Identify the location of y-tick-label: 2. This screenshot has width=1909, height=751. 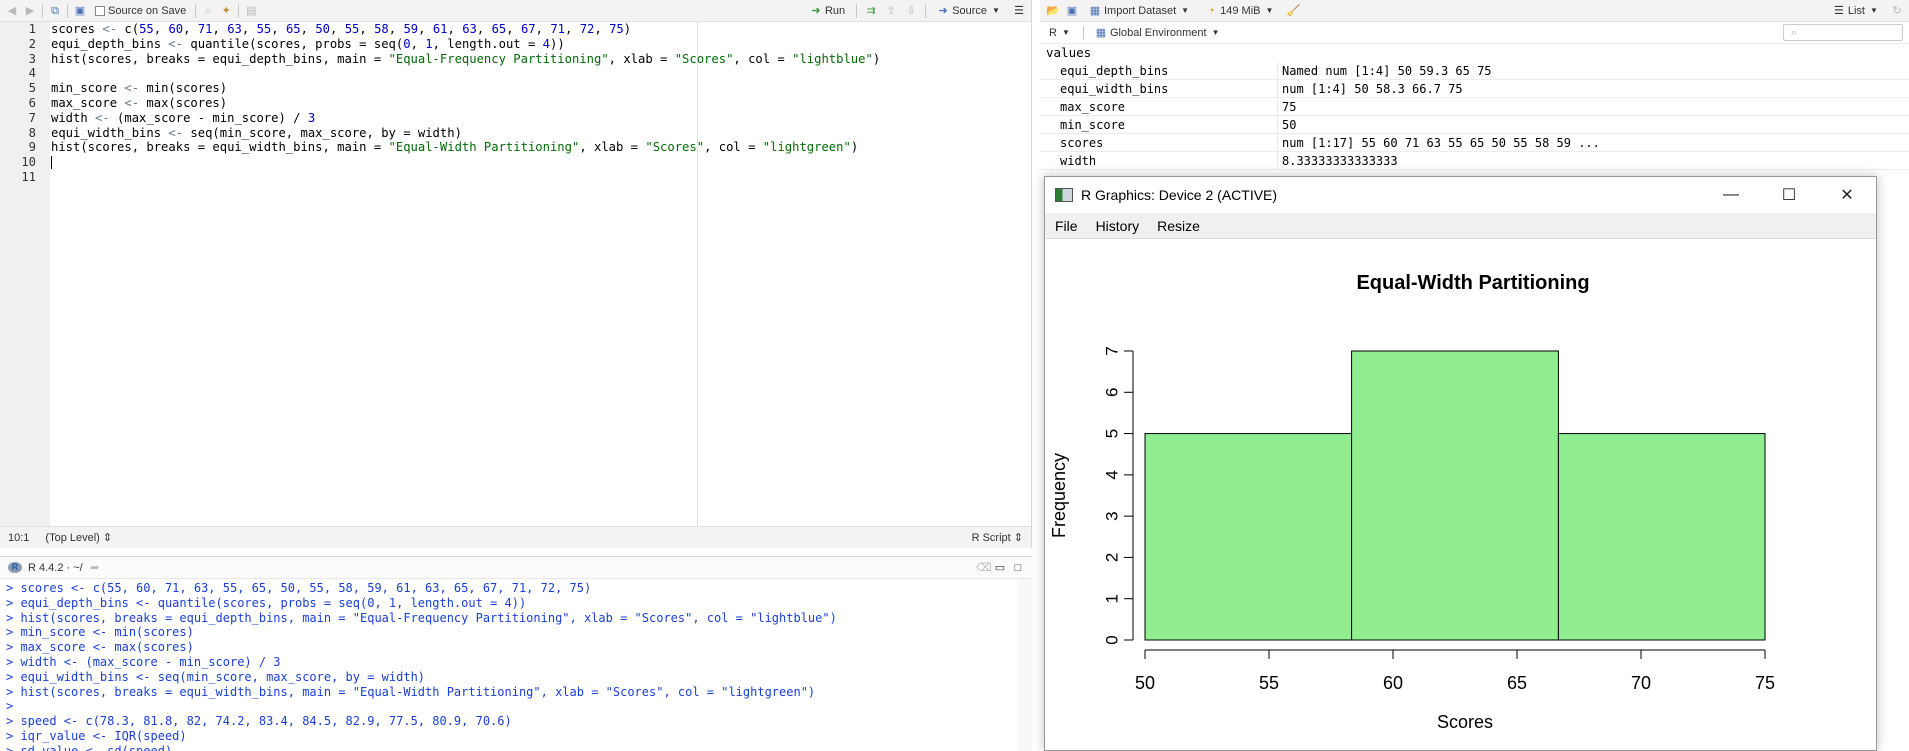
(1111, 557).